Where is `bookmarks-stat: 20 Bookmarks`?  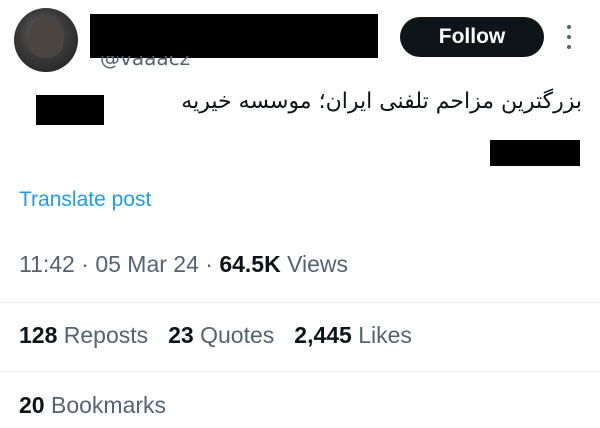
bookmarks-stat: 20 Bookmarks is located at coordinates (92, 405).